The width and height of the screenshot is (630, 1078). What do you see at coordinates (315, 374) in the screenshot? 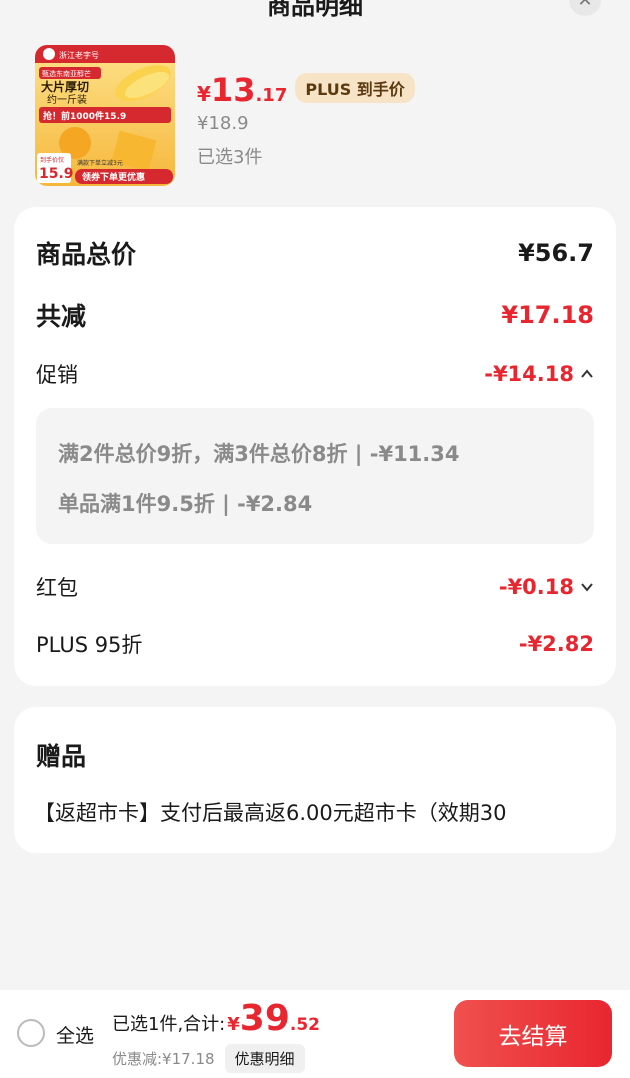
I see `promo-row: 促销 -¥14.18` at bounding box center [315, 374].